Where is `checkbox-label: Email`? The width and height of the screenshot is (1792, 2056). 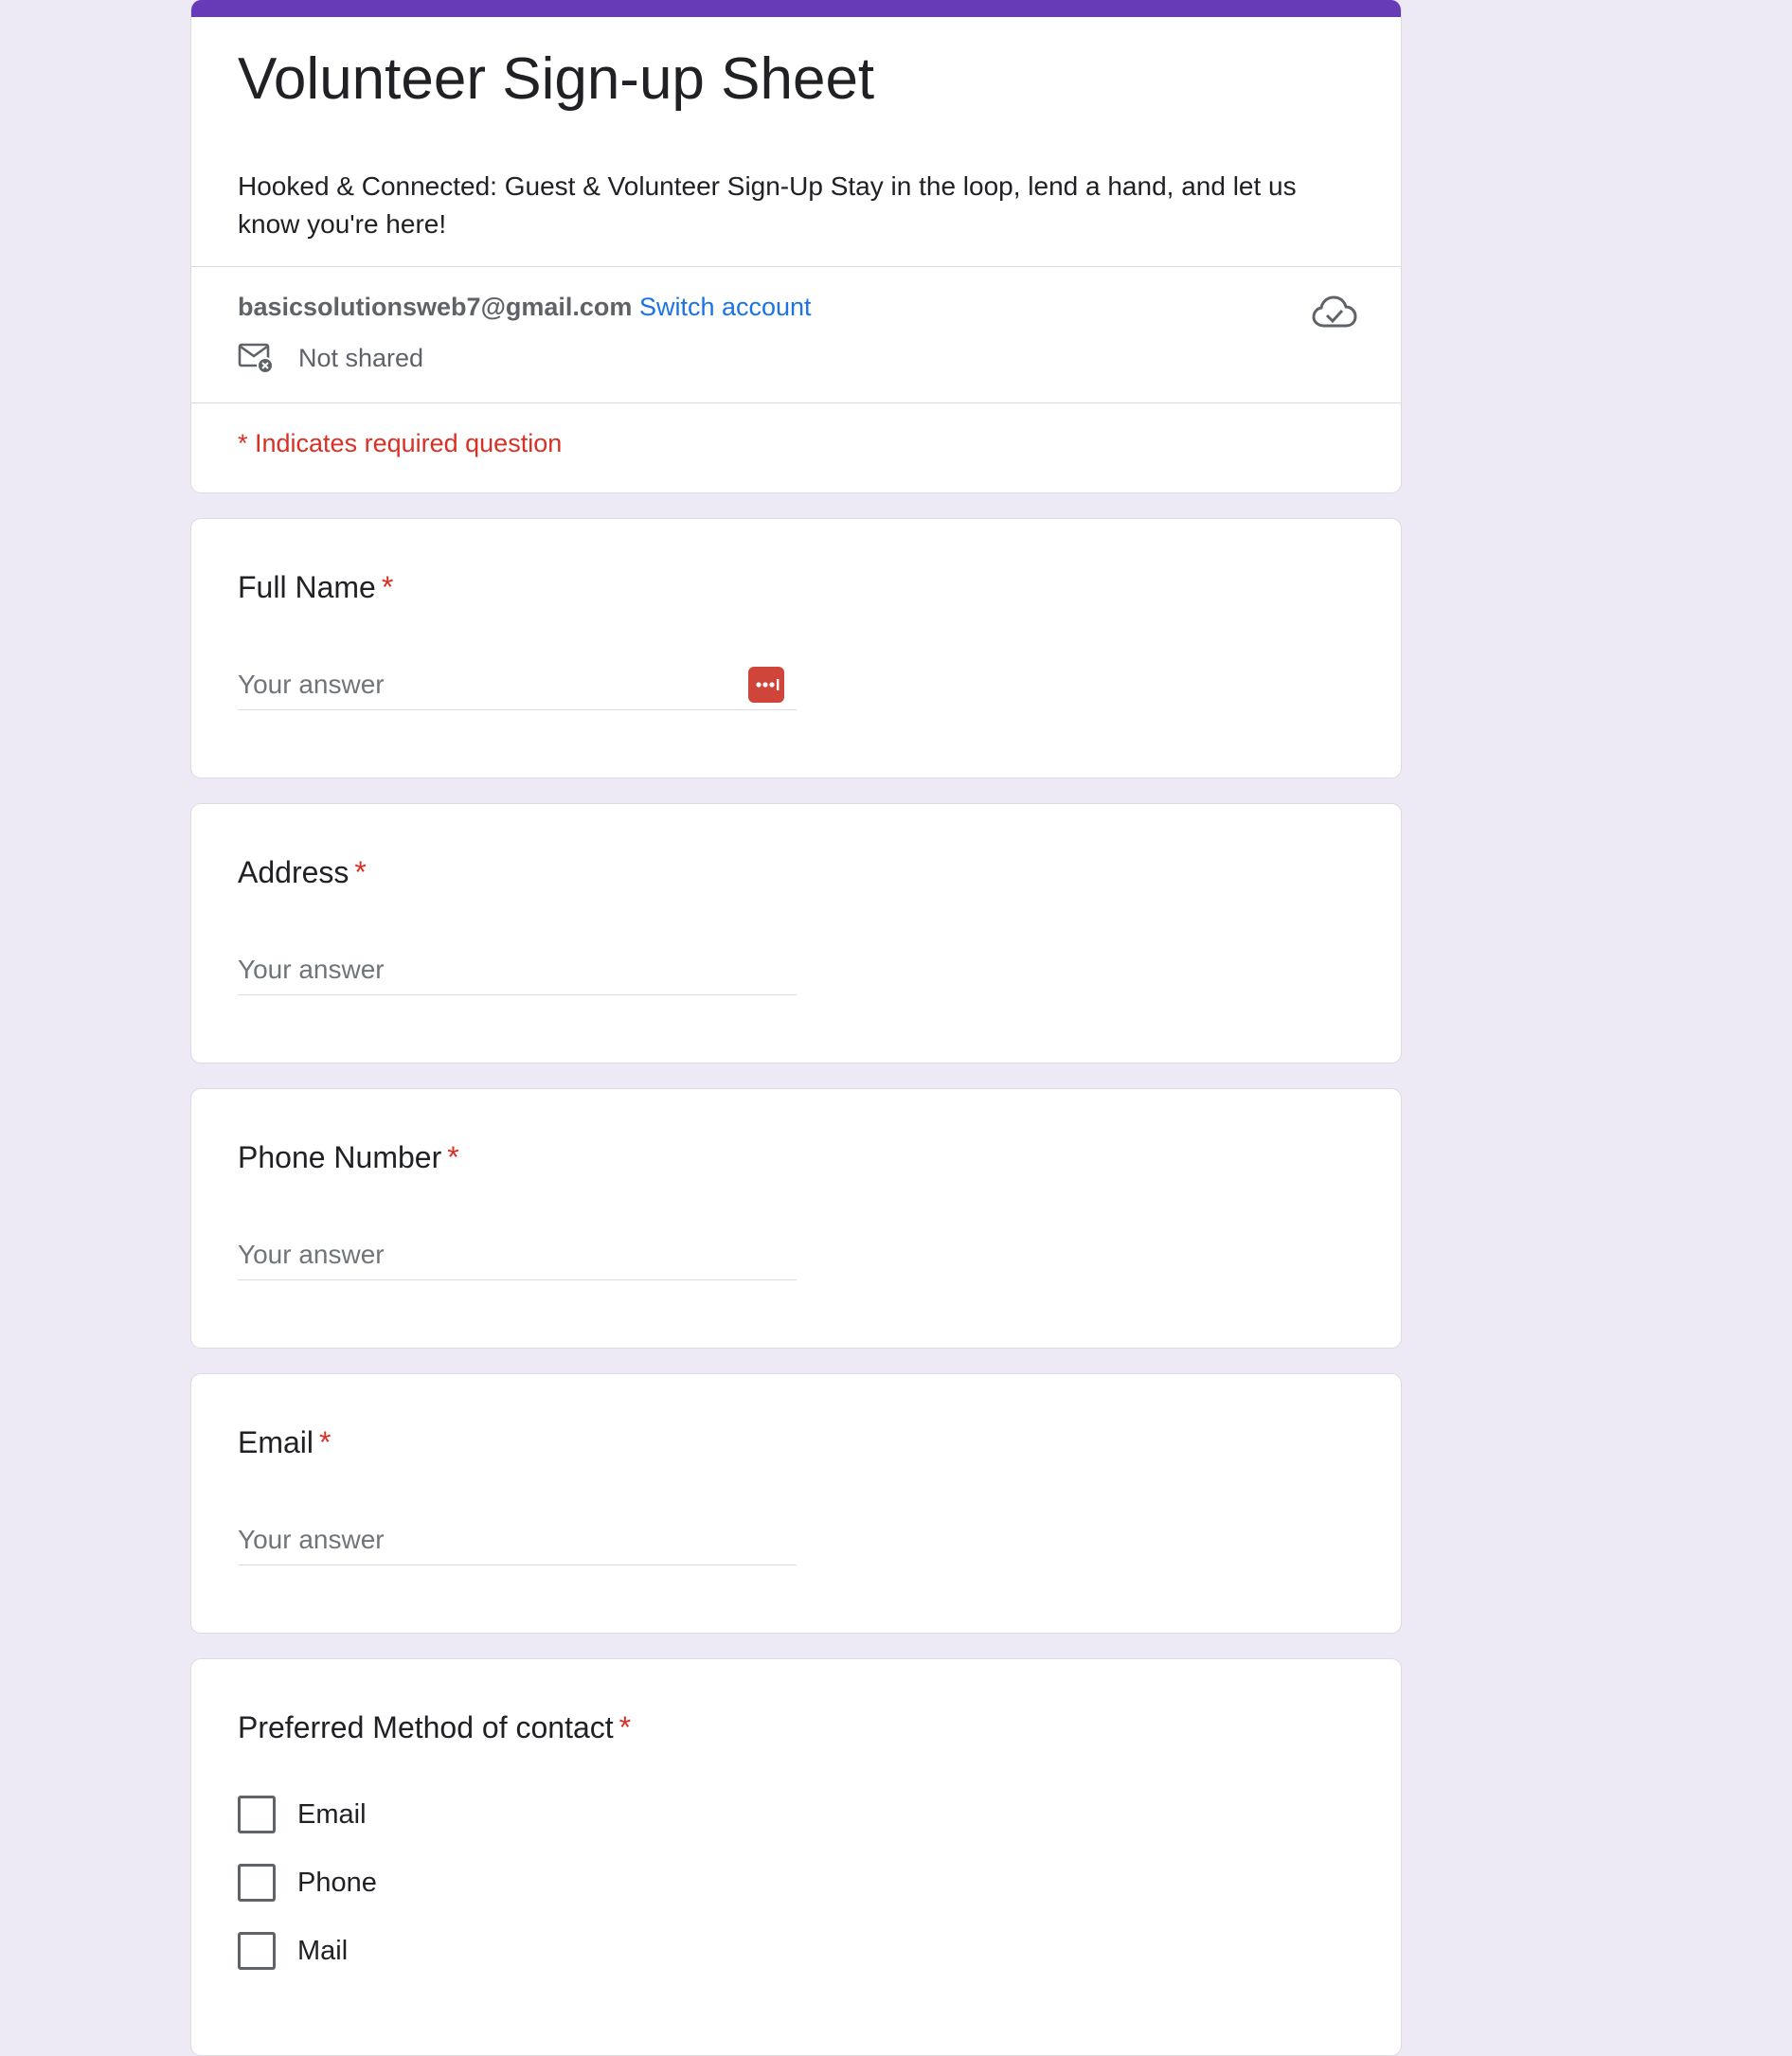 checkbox-label: Email is located at coordinates (332, 1814).